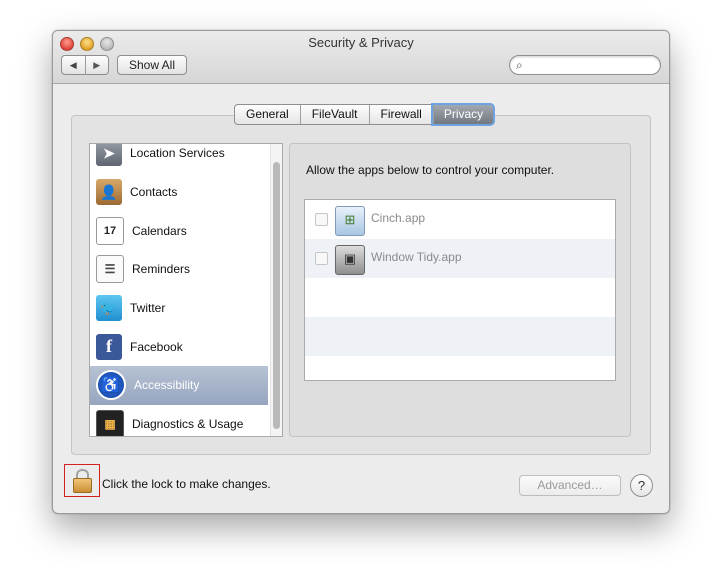  What do you see at coordinates (74, 65) in the screenshot?
I see `back-arrow-icon: ◀` at bounding box center [74, 65].